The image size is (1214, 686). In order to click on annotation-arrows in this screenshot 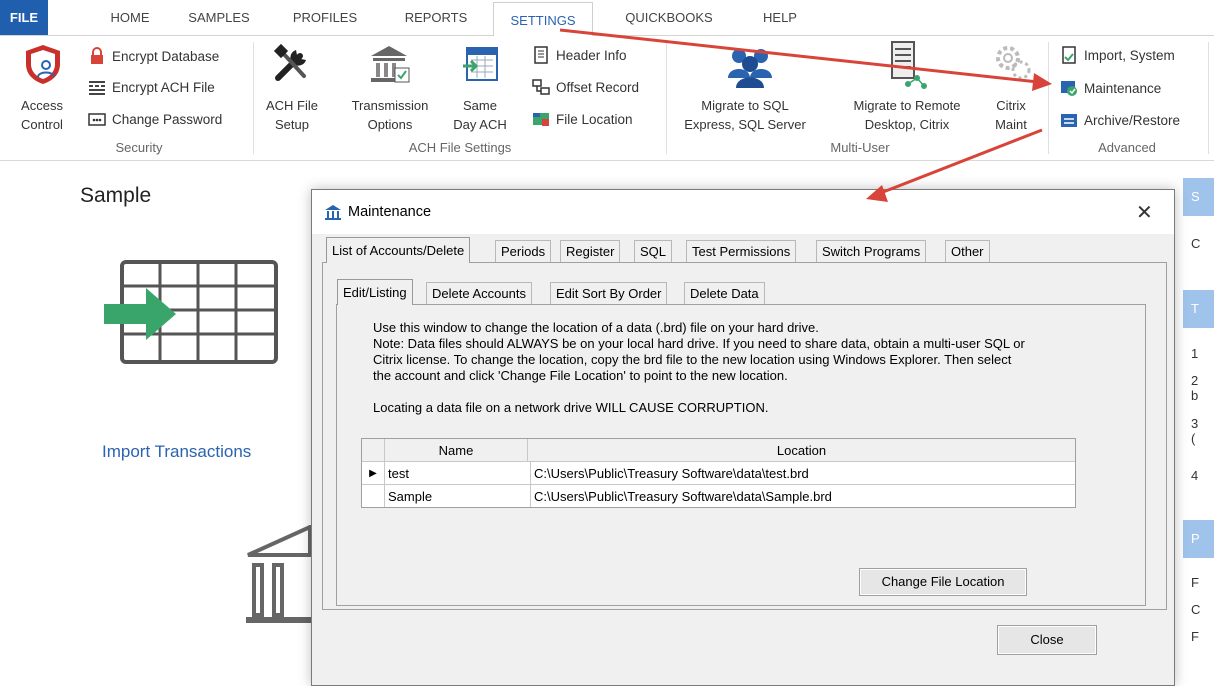, I will do `click(805, 115)`.